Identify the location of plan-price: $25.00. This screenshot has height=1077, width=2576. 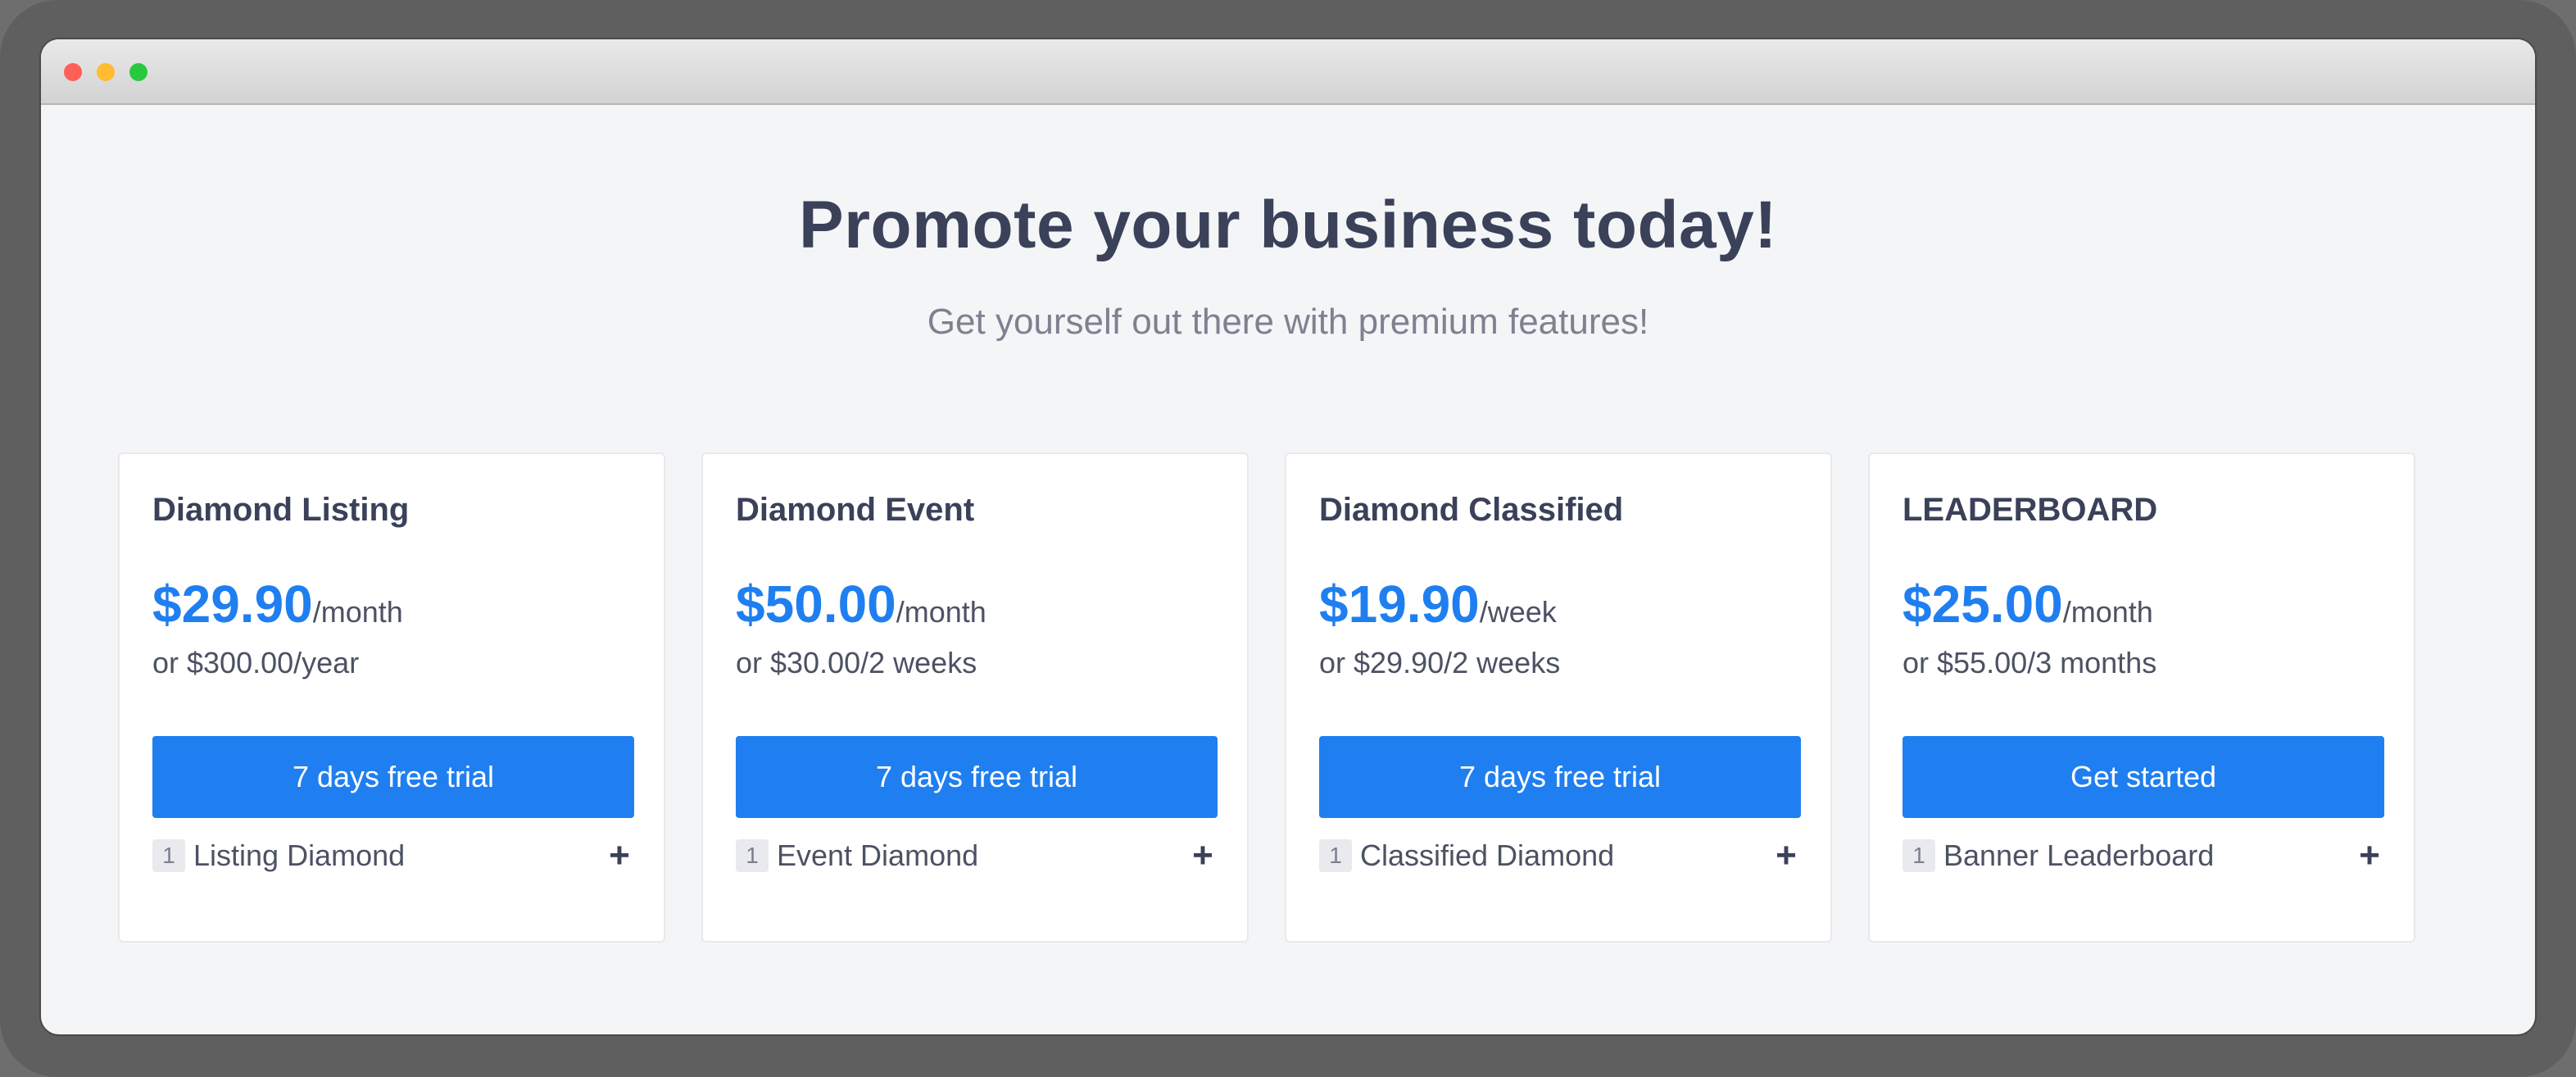
(1983, 604).